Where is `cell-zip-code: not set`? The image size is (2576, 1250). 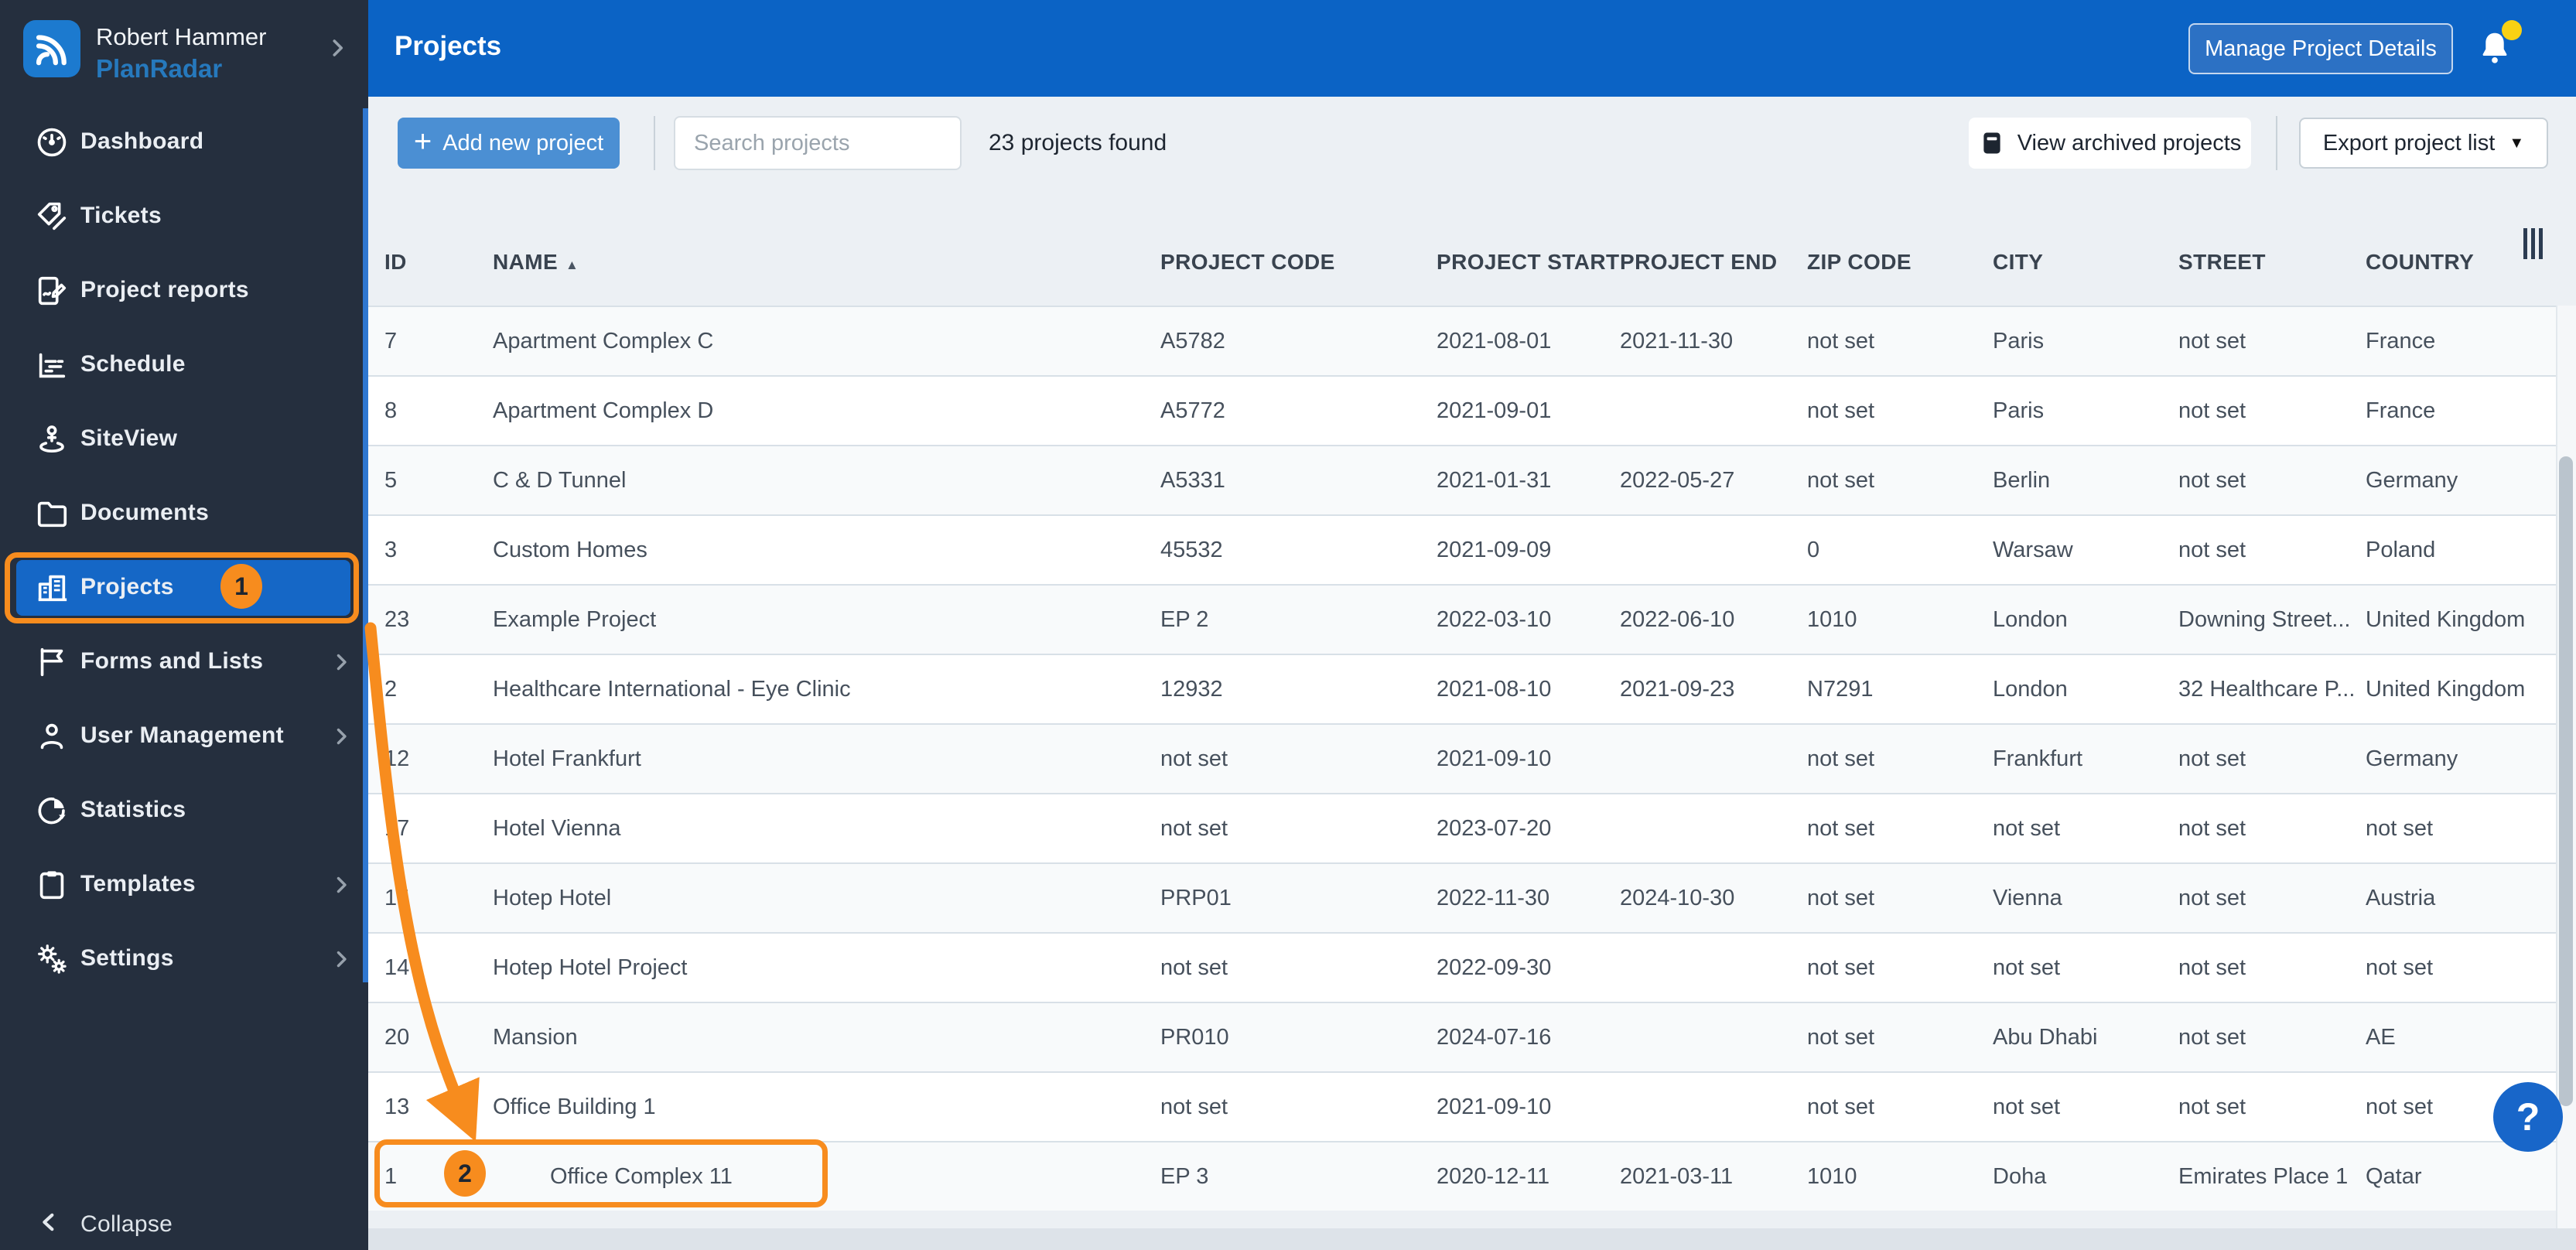
cell-zip-code: not set is located at coordinates (1841, 1106).